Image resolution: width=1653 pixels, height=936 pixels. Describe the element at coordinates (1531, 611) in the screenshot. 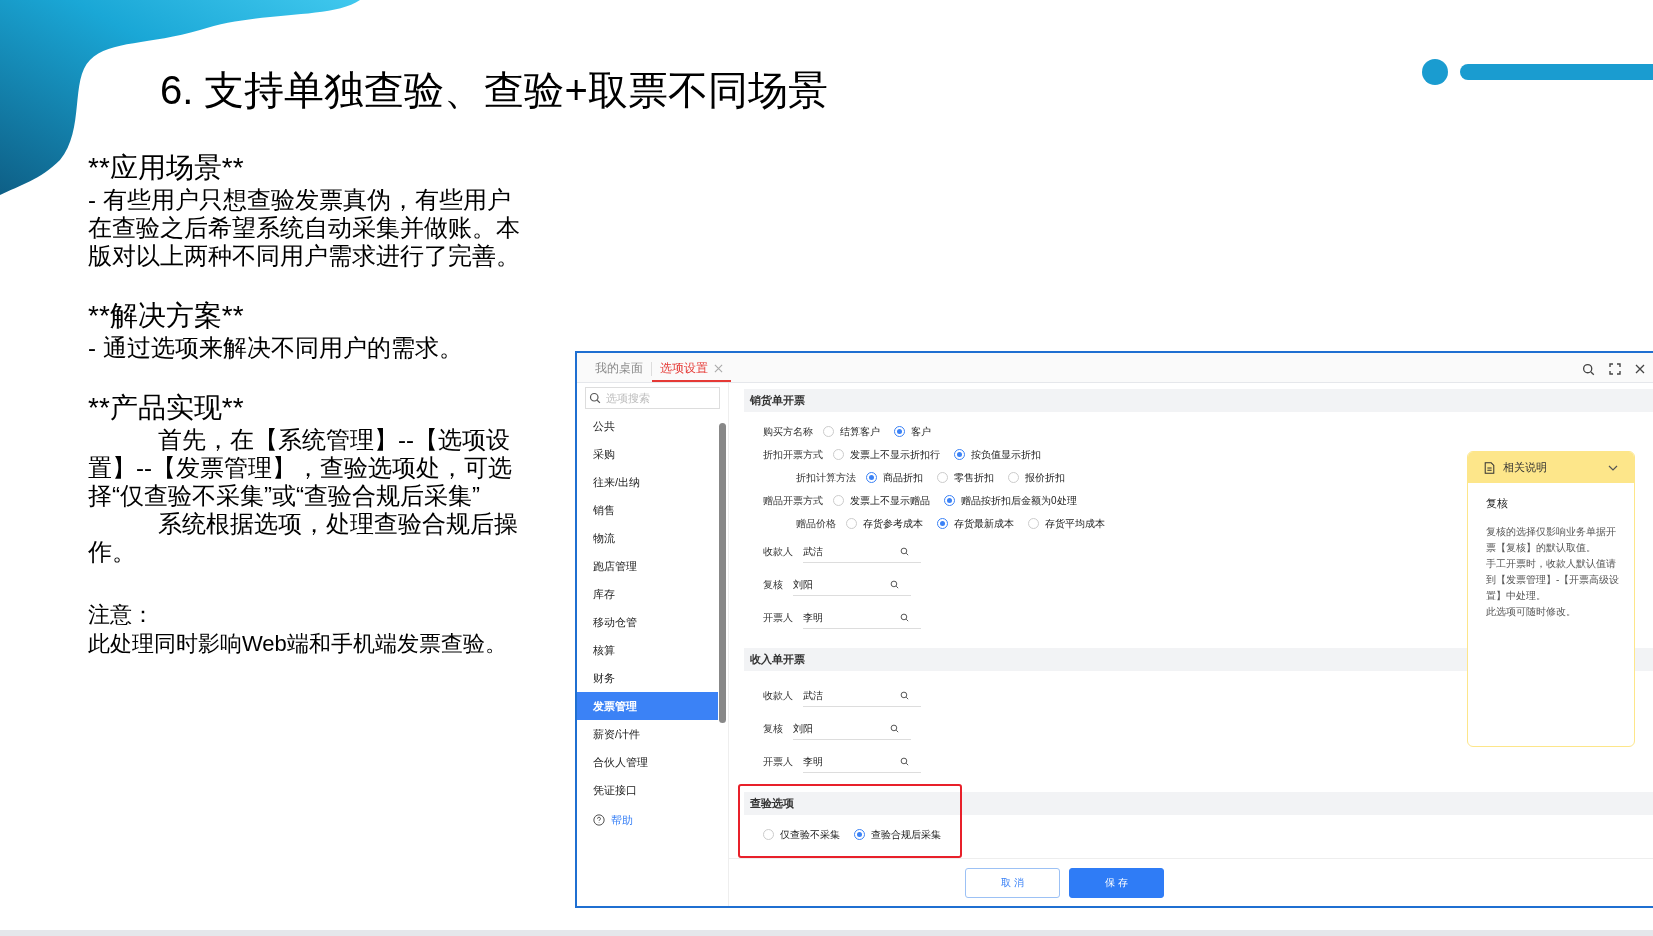

I see `panel-text: 此选项可随时修改。` at that location.